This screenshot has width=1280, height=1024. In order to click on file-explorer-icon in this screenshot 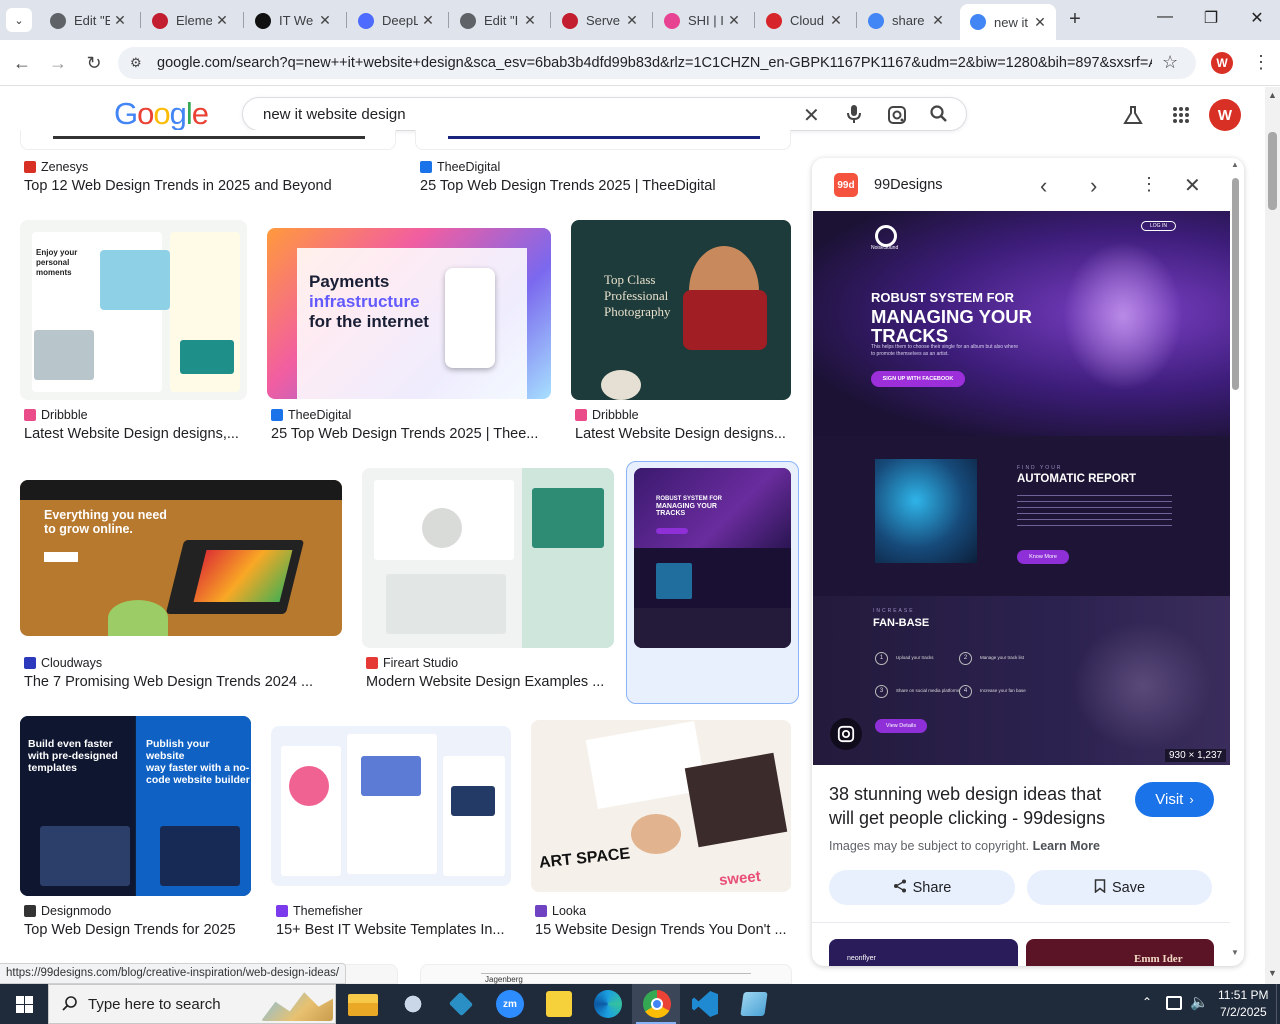, I will do `click(363, 1005)`.